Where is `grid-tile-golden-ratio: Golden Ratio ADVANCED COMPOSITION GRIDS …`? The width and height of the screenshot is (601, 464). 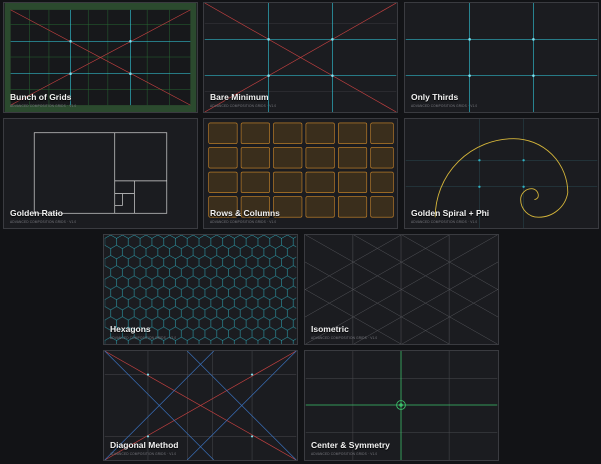
grid-tile-golden-ratio: Golden Ratio ADVANCED COMPOSITION GRIDS … is located at coordinates (100, 173).